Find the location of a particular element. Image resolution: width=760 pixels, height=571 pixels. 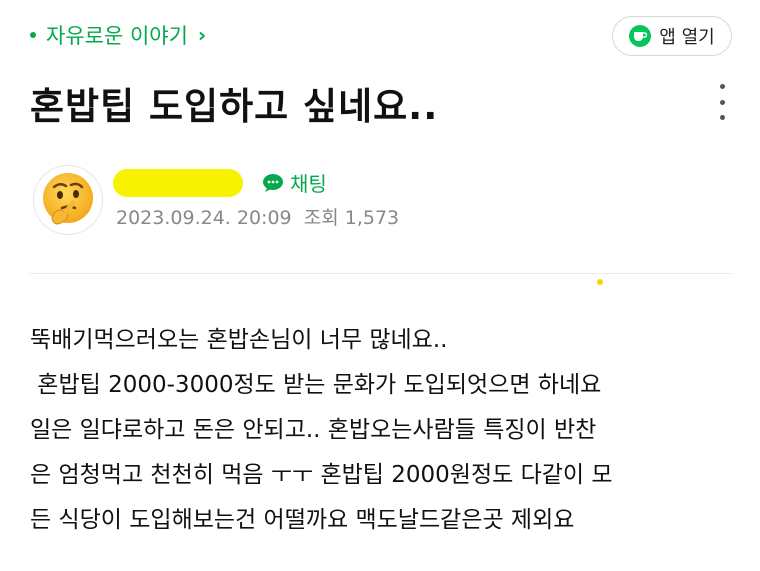

cafe-board-name: 자유로운 이야기 is located at coordinates (117, 36).